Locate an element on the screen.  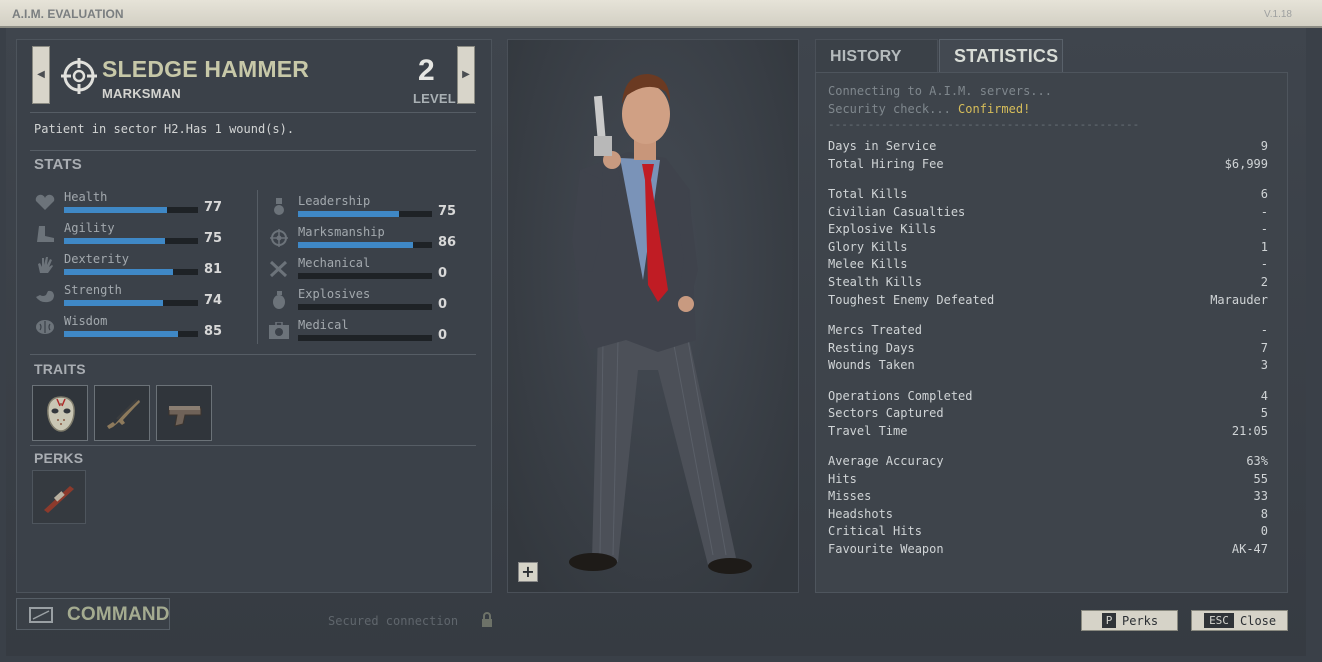
stat-number: 63% is located at coordinates (1257, 461).